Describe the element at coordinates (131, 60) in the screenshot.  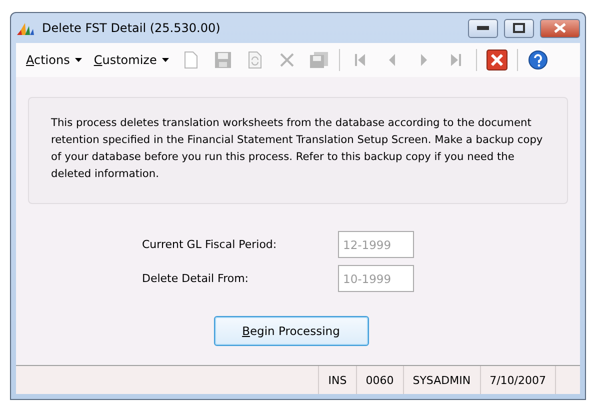
I see `menu-button: Customize` at that location.